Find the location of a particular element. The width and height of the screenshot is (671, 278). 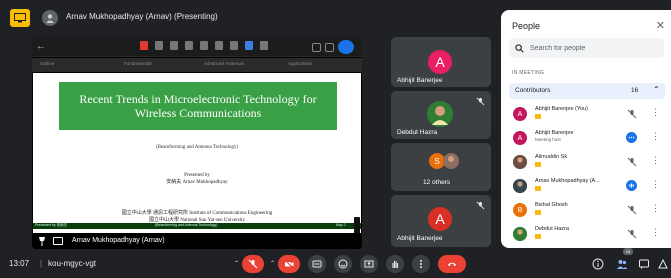

stage-caption: Arnav Mukhopadhyay (Arnav) is located at coordinates (197, 241).